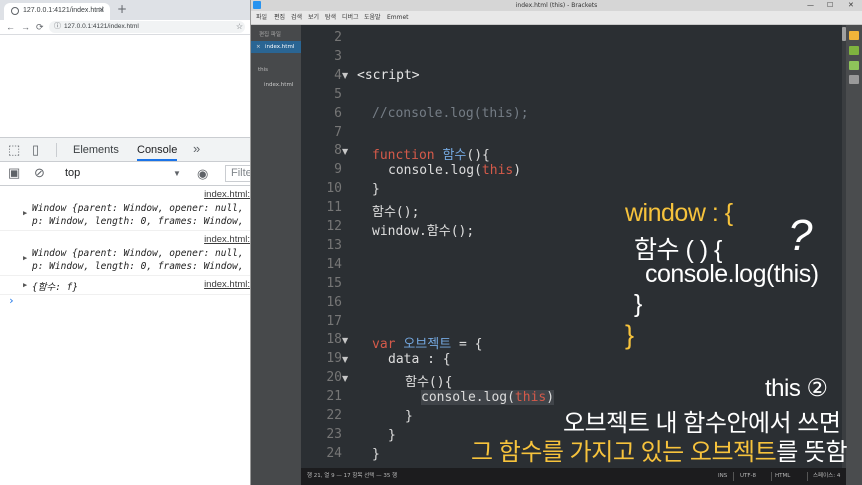 This screenshot has width=862, height=485. What do you see at coordinates (138, 266) in the screenshot?
I see `console-text: p: Window, length: 0, frames: Window,` at bounding box center [138, 266].